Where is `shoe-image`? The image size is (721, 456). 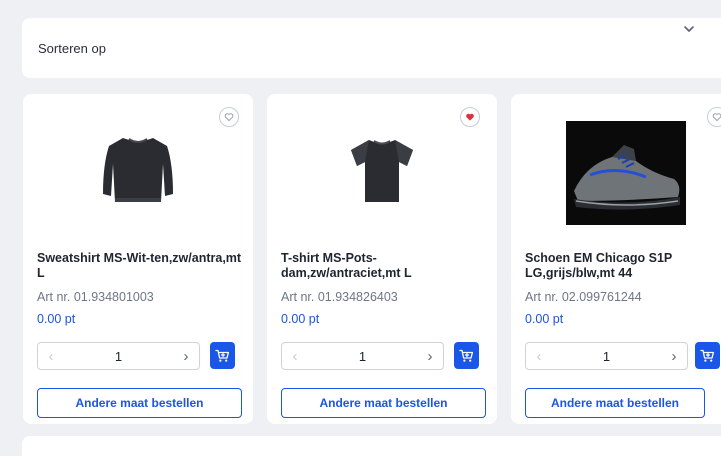
shoe-image is located at coordinates (616, 173).